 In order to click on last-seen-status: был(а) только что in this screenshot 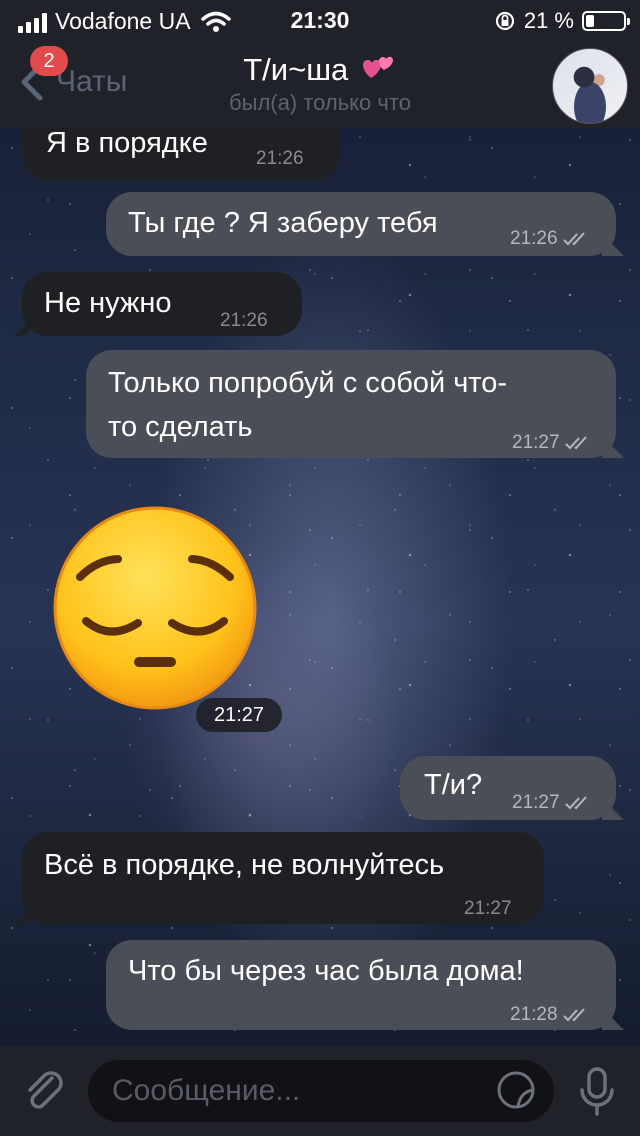, I will do `click(320, 102)`.